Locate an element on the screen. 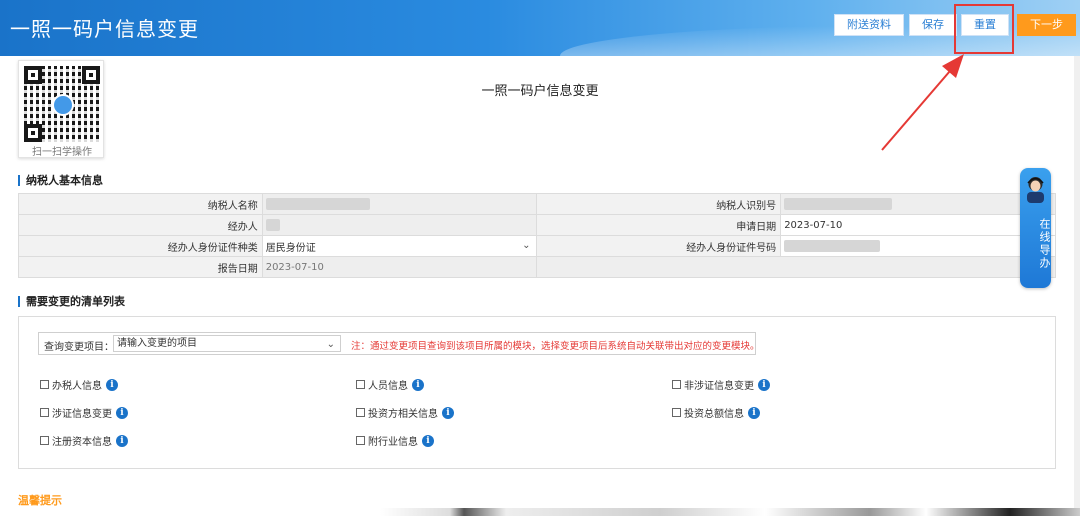  agent-label: 经办人 is located at coordinates (140, 225).